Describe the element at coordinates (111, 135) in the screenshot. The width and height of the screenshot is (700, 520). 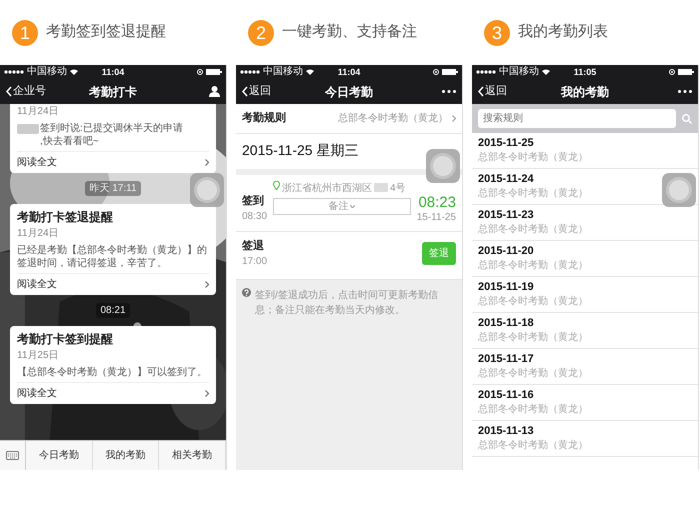
I see `card-text: 签到时说:已提交调休半天的申请 ,快去看看吧~` at that location.